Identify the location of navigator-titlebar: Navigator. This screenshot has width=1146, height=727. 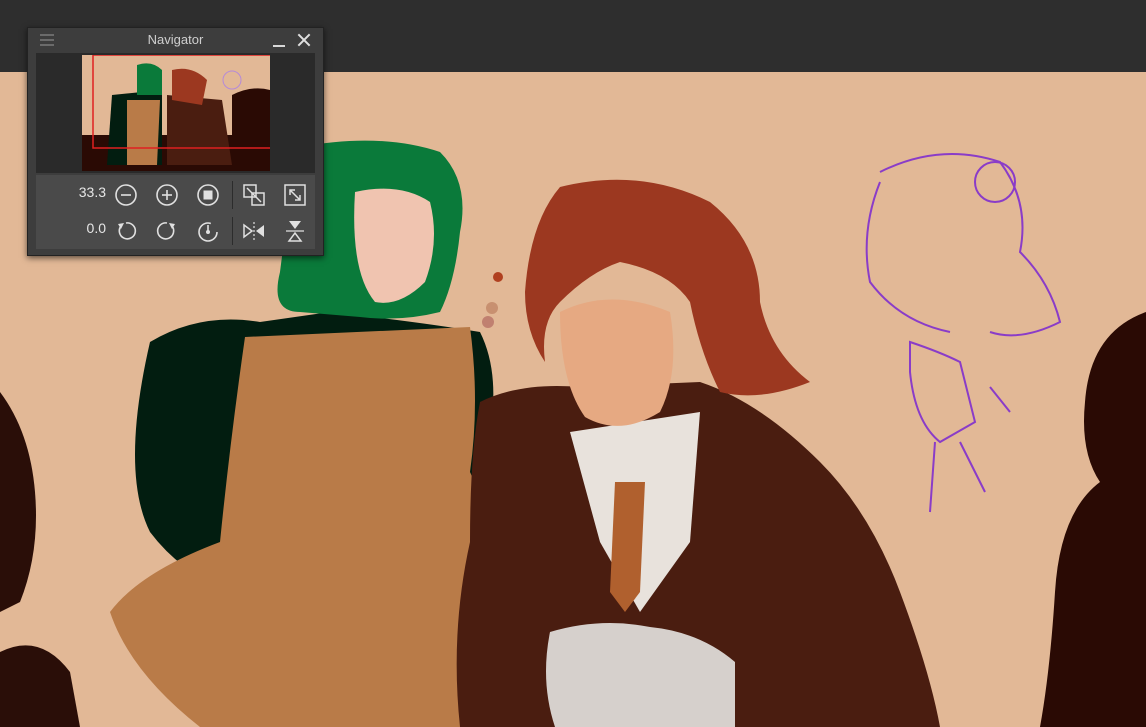
(175, 40).